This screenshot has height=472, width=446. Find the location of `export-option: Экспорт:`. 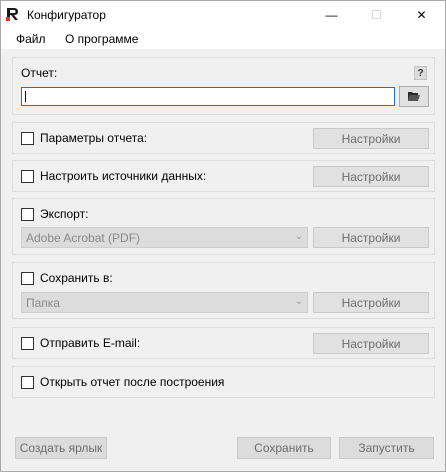

export-option: Экспорт: is located at coordinates (54, 214).